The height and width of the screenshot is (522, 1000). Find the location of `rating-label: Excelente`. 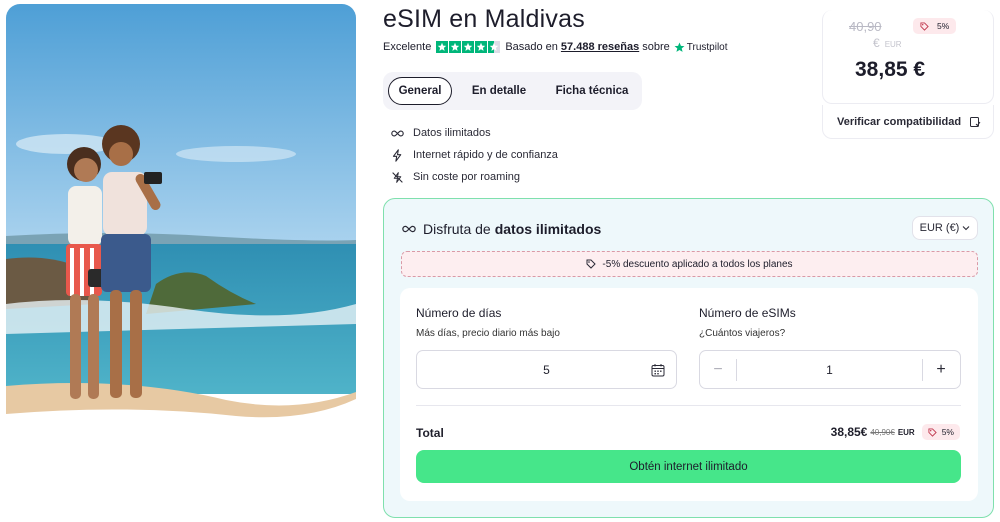

rating-label: Excelente is located at coordinates (407, 47).